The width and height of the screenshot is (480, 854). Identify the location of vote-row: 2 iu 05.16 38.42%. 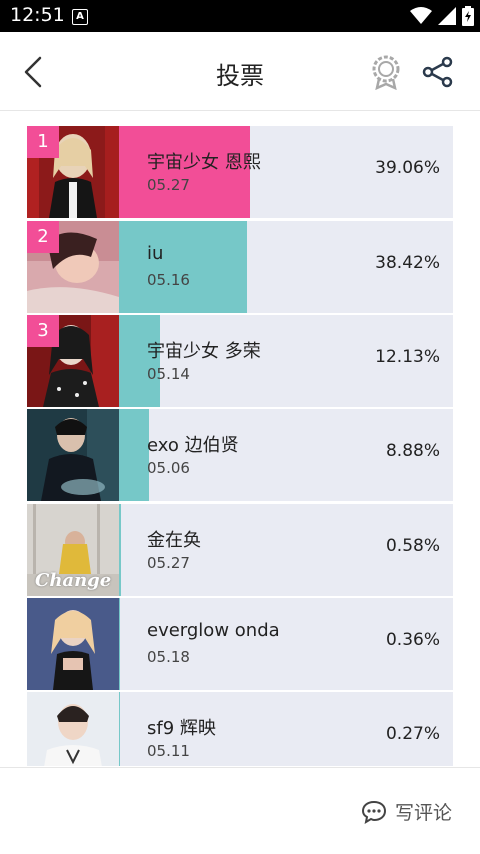
(240, 267).